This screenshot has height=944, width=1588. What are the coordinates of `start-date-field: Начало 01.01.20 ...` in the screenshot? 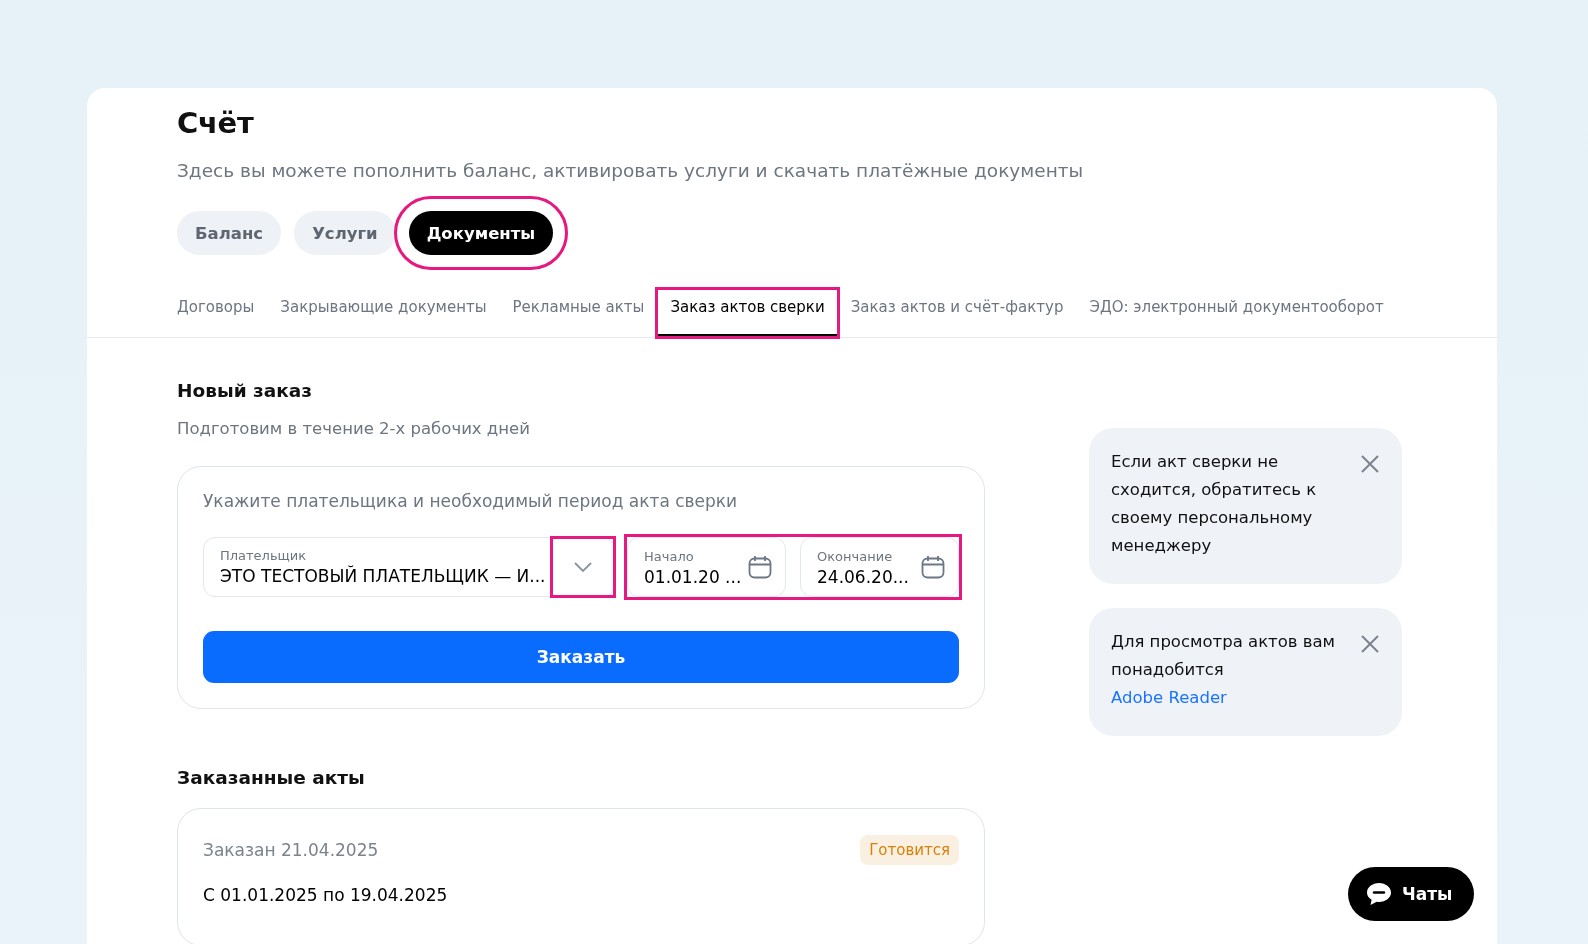 It's located at (706, 567).